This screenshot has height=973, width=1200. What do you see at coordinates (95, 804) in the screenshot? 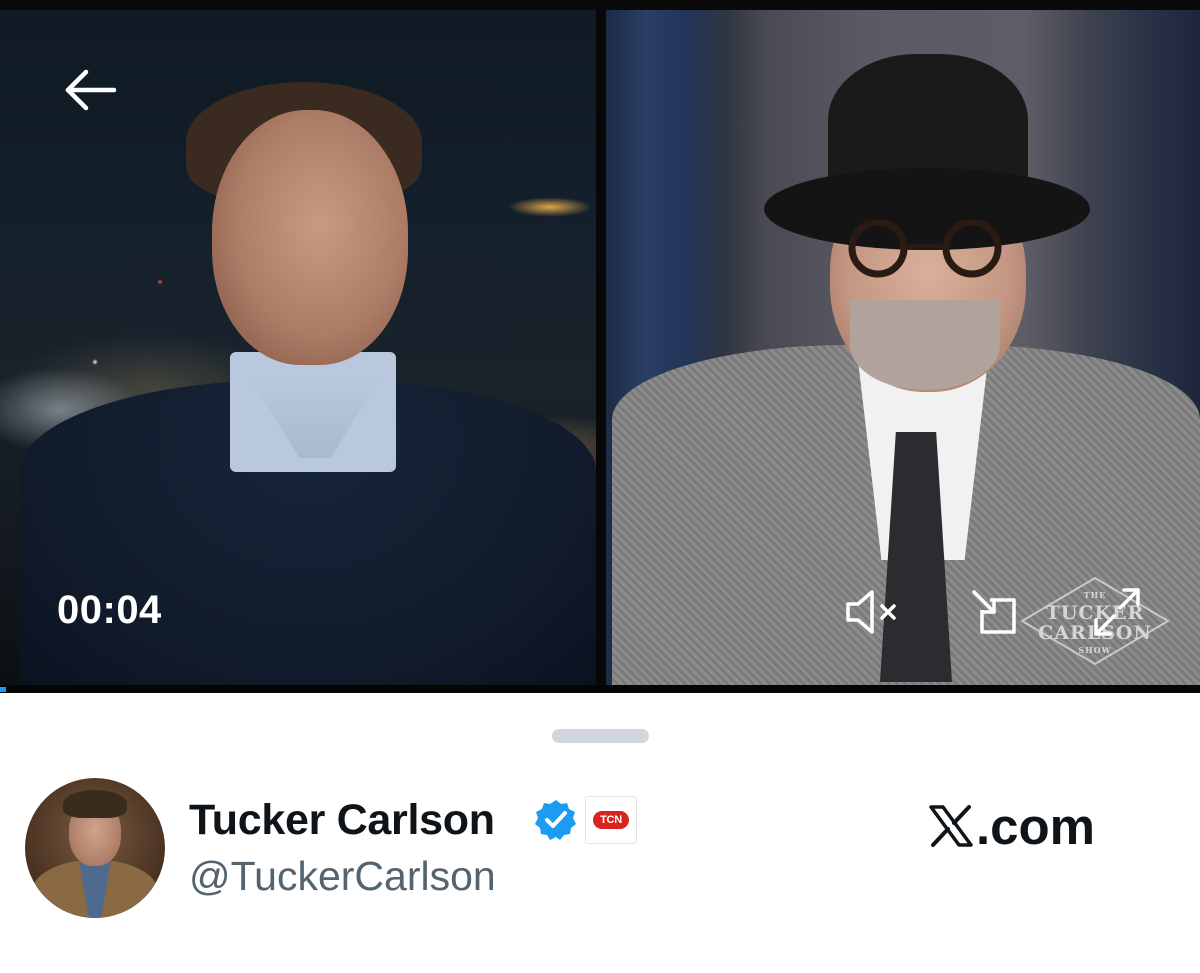
I see `avatar-hair` at bounding box center [95, 804].